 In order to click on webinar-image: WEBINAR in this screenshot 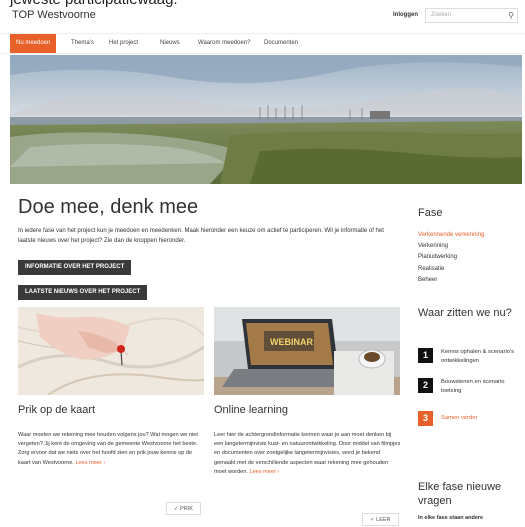, I will do `click(307, 351)`.